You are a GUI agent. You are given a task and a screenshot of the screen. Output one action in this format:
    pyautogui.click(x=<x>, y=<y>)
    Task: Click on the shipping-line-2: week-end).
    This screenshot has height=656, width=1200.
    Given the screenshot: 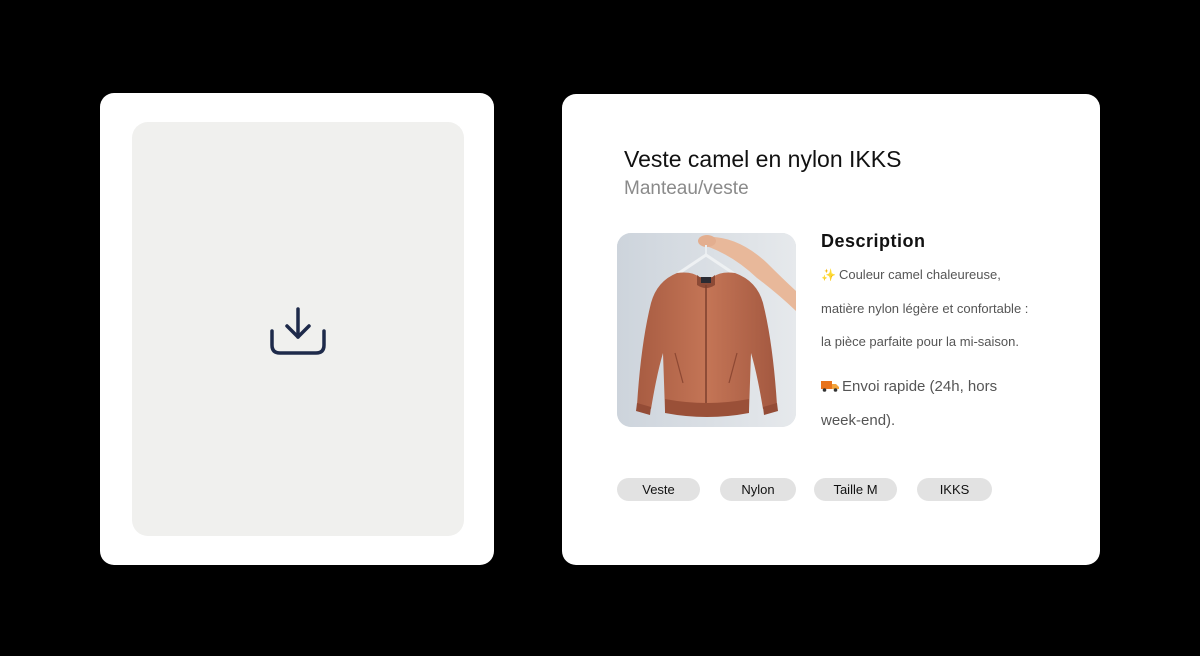 What is the action you would take?
    pyautogui.click(x=858, y=420)
    